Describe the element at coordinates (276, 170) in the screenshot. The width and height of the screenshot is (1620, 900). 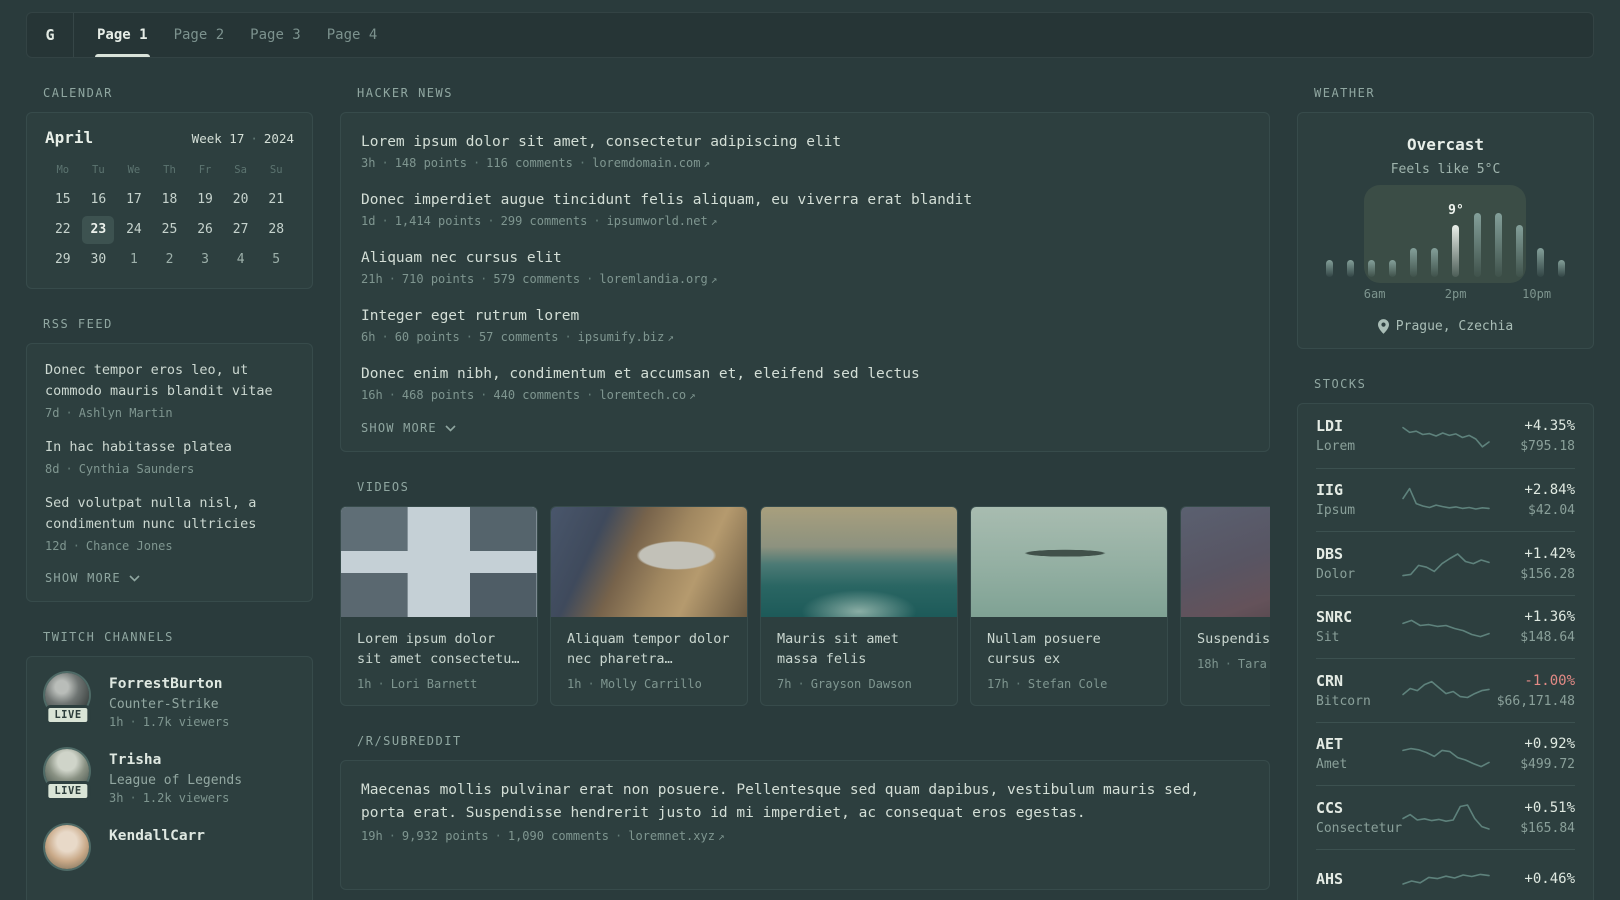
I see `calendar-weekday: Su` at that location.